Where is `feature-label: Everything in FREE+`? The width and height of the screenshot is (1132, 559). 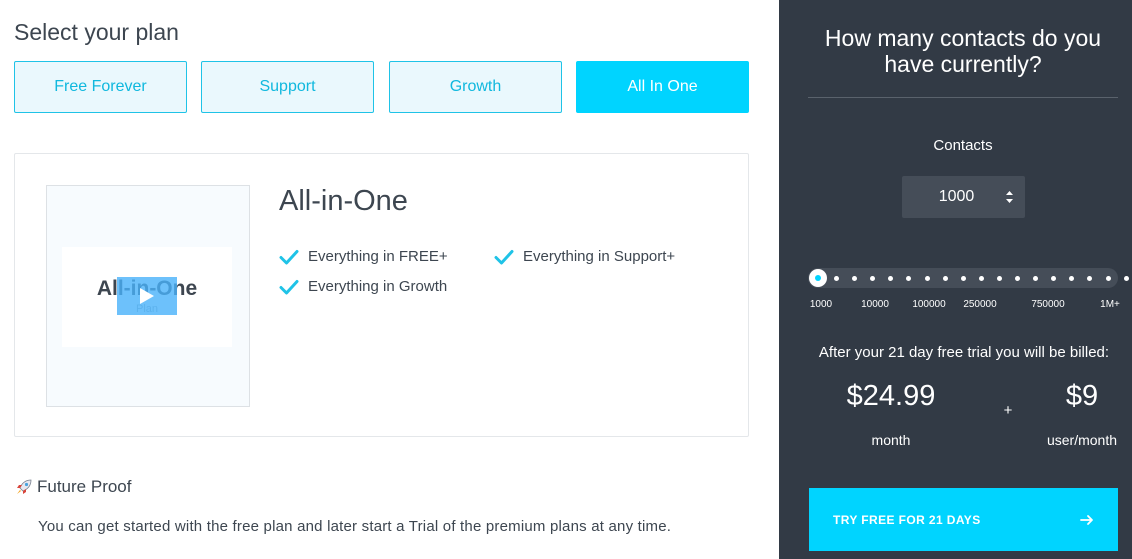
feature-label: Everything in FREE+ is located at coordinates (378, 256).